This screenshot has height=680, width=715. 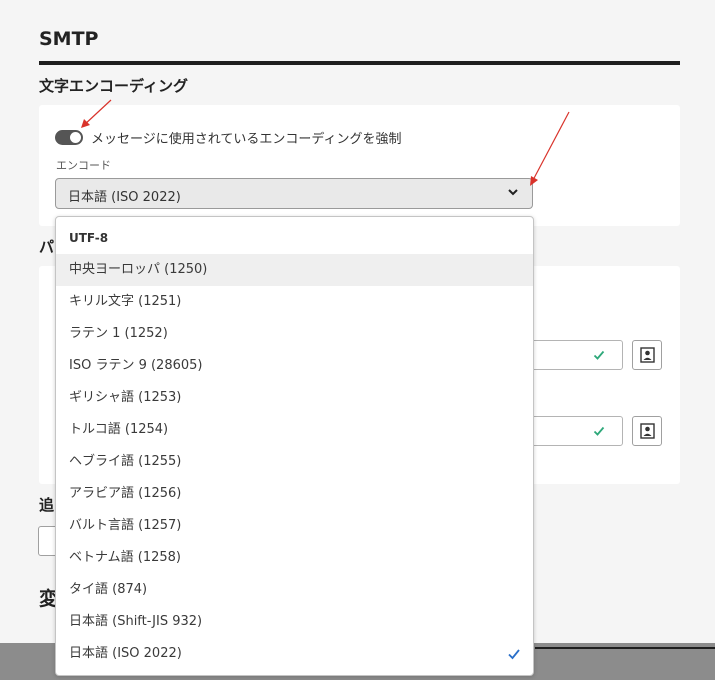 What do you see at coordinates (513, 192) in the screenshot?
I see `chevron-down-icon` at bounding box center [513, 192].